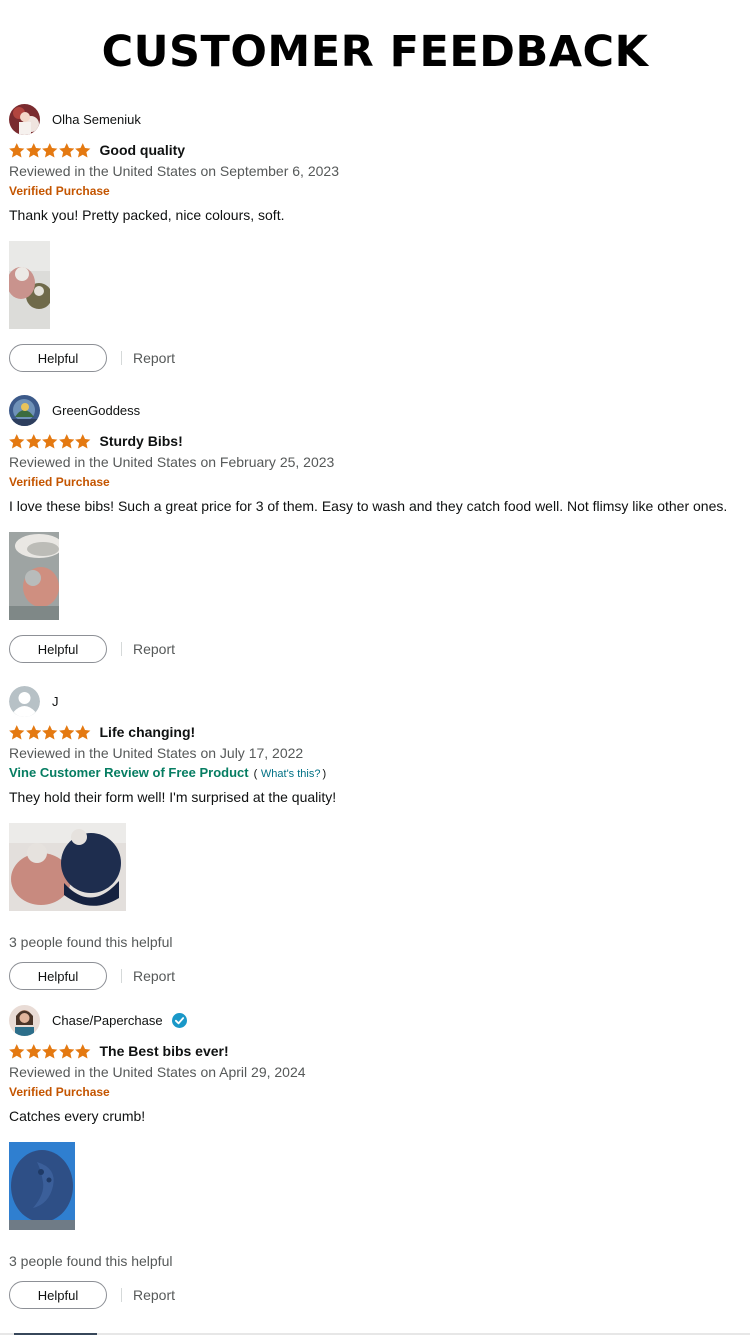  I want to click on default-user-icon, so click(24, 701).